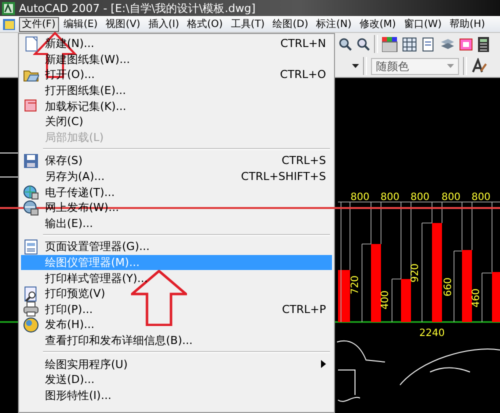 The width and height of the screenshot is (500, 413). What do you see at coordinates (176, 122) in the screenshot?
I see `menu-item: 关闭(C)` at bounding box center [176, 122].